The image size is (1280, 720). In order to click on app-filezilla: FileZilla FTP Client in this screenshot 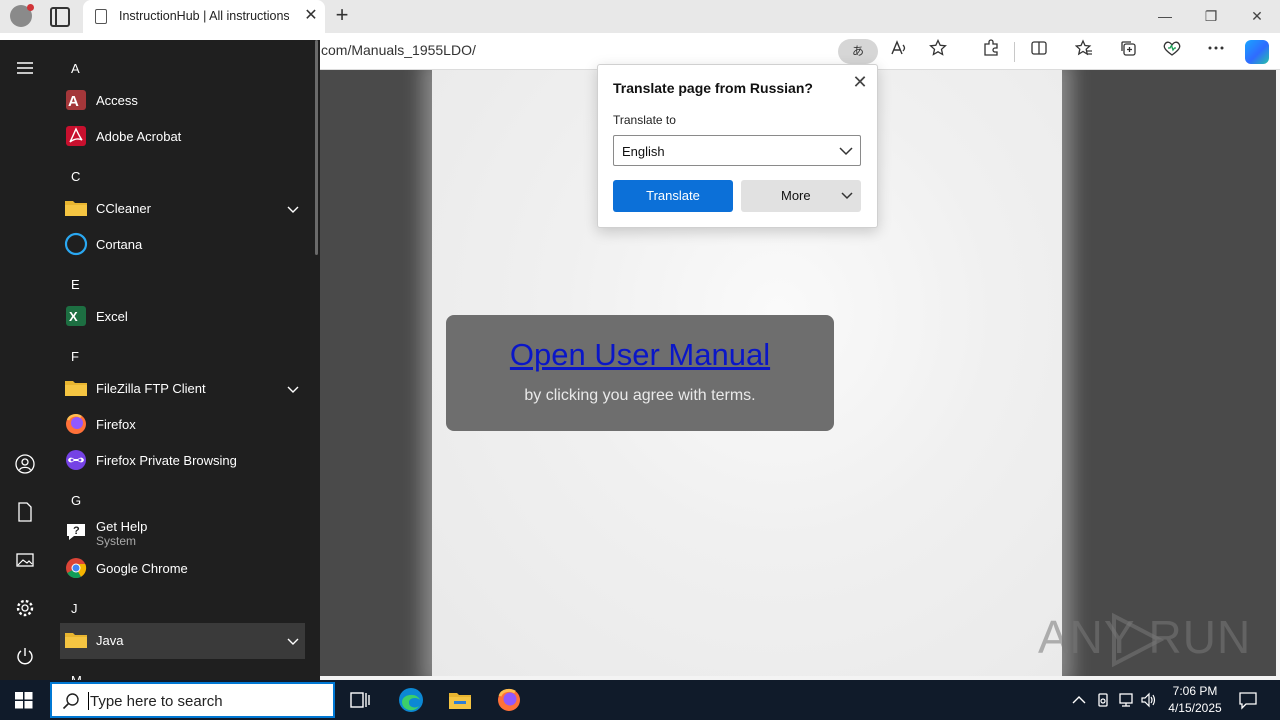, I will do `click(182, 389)`.